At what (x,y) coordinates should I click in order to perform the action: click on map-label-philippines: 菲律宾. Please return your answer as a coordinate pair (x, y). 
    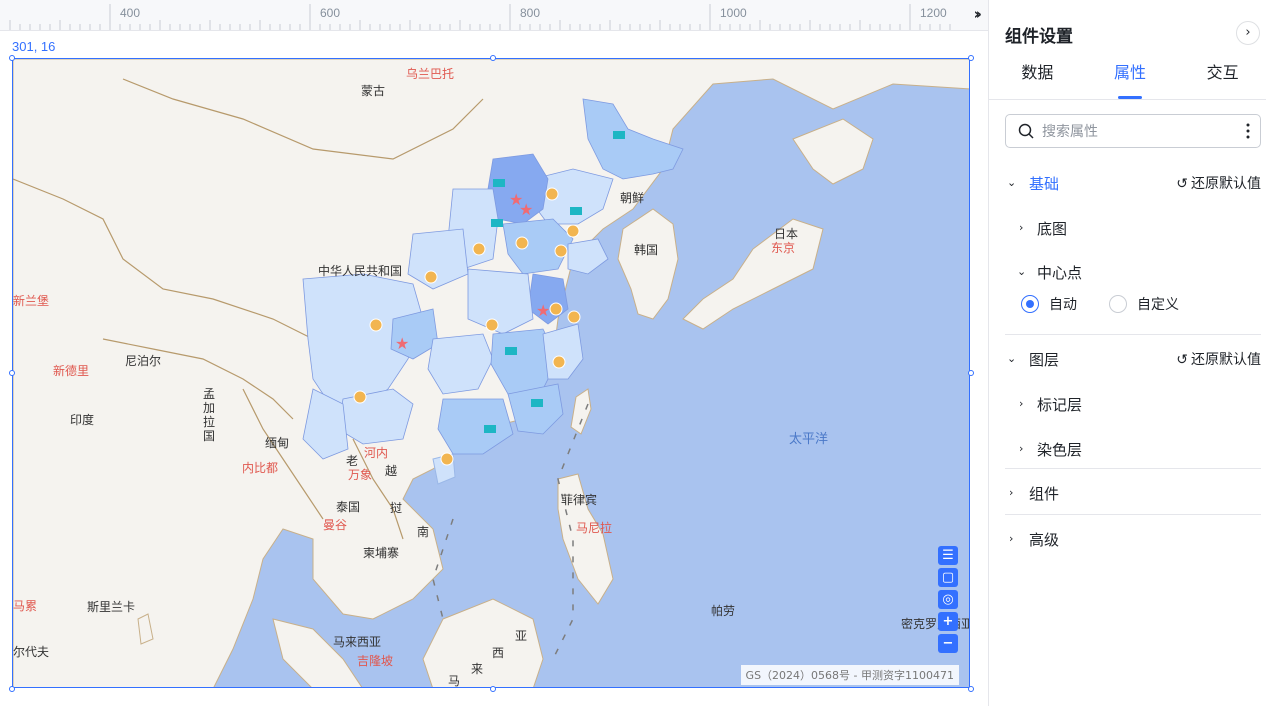
    Looking at the image, I should click on (579, 500).